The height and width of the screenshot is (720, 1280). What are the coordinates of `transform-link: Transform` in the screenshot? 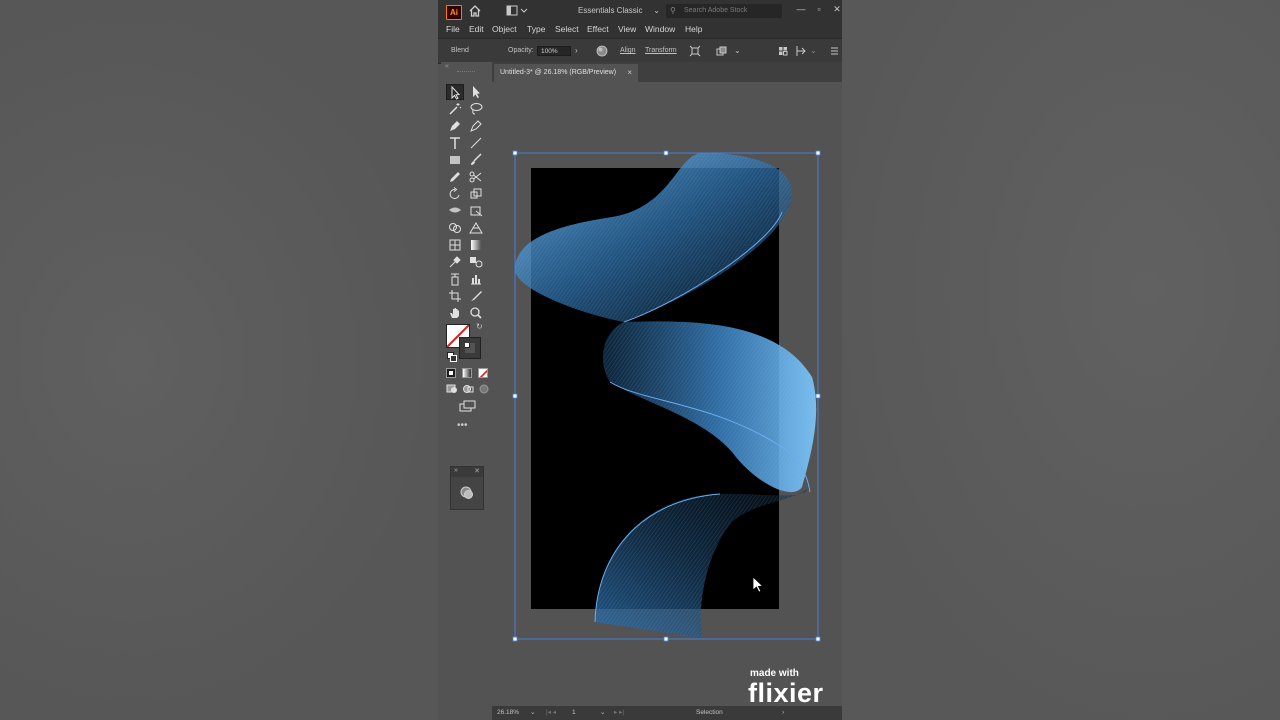 It's located at (661, 51).